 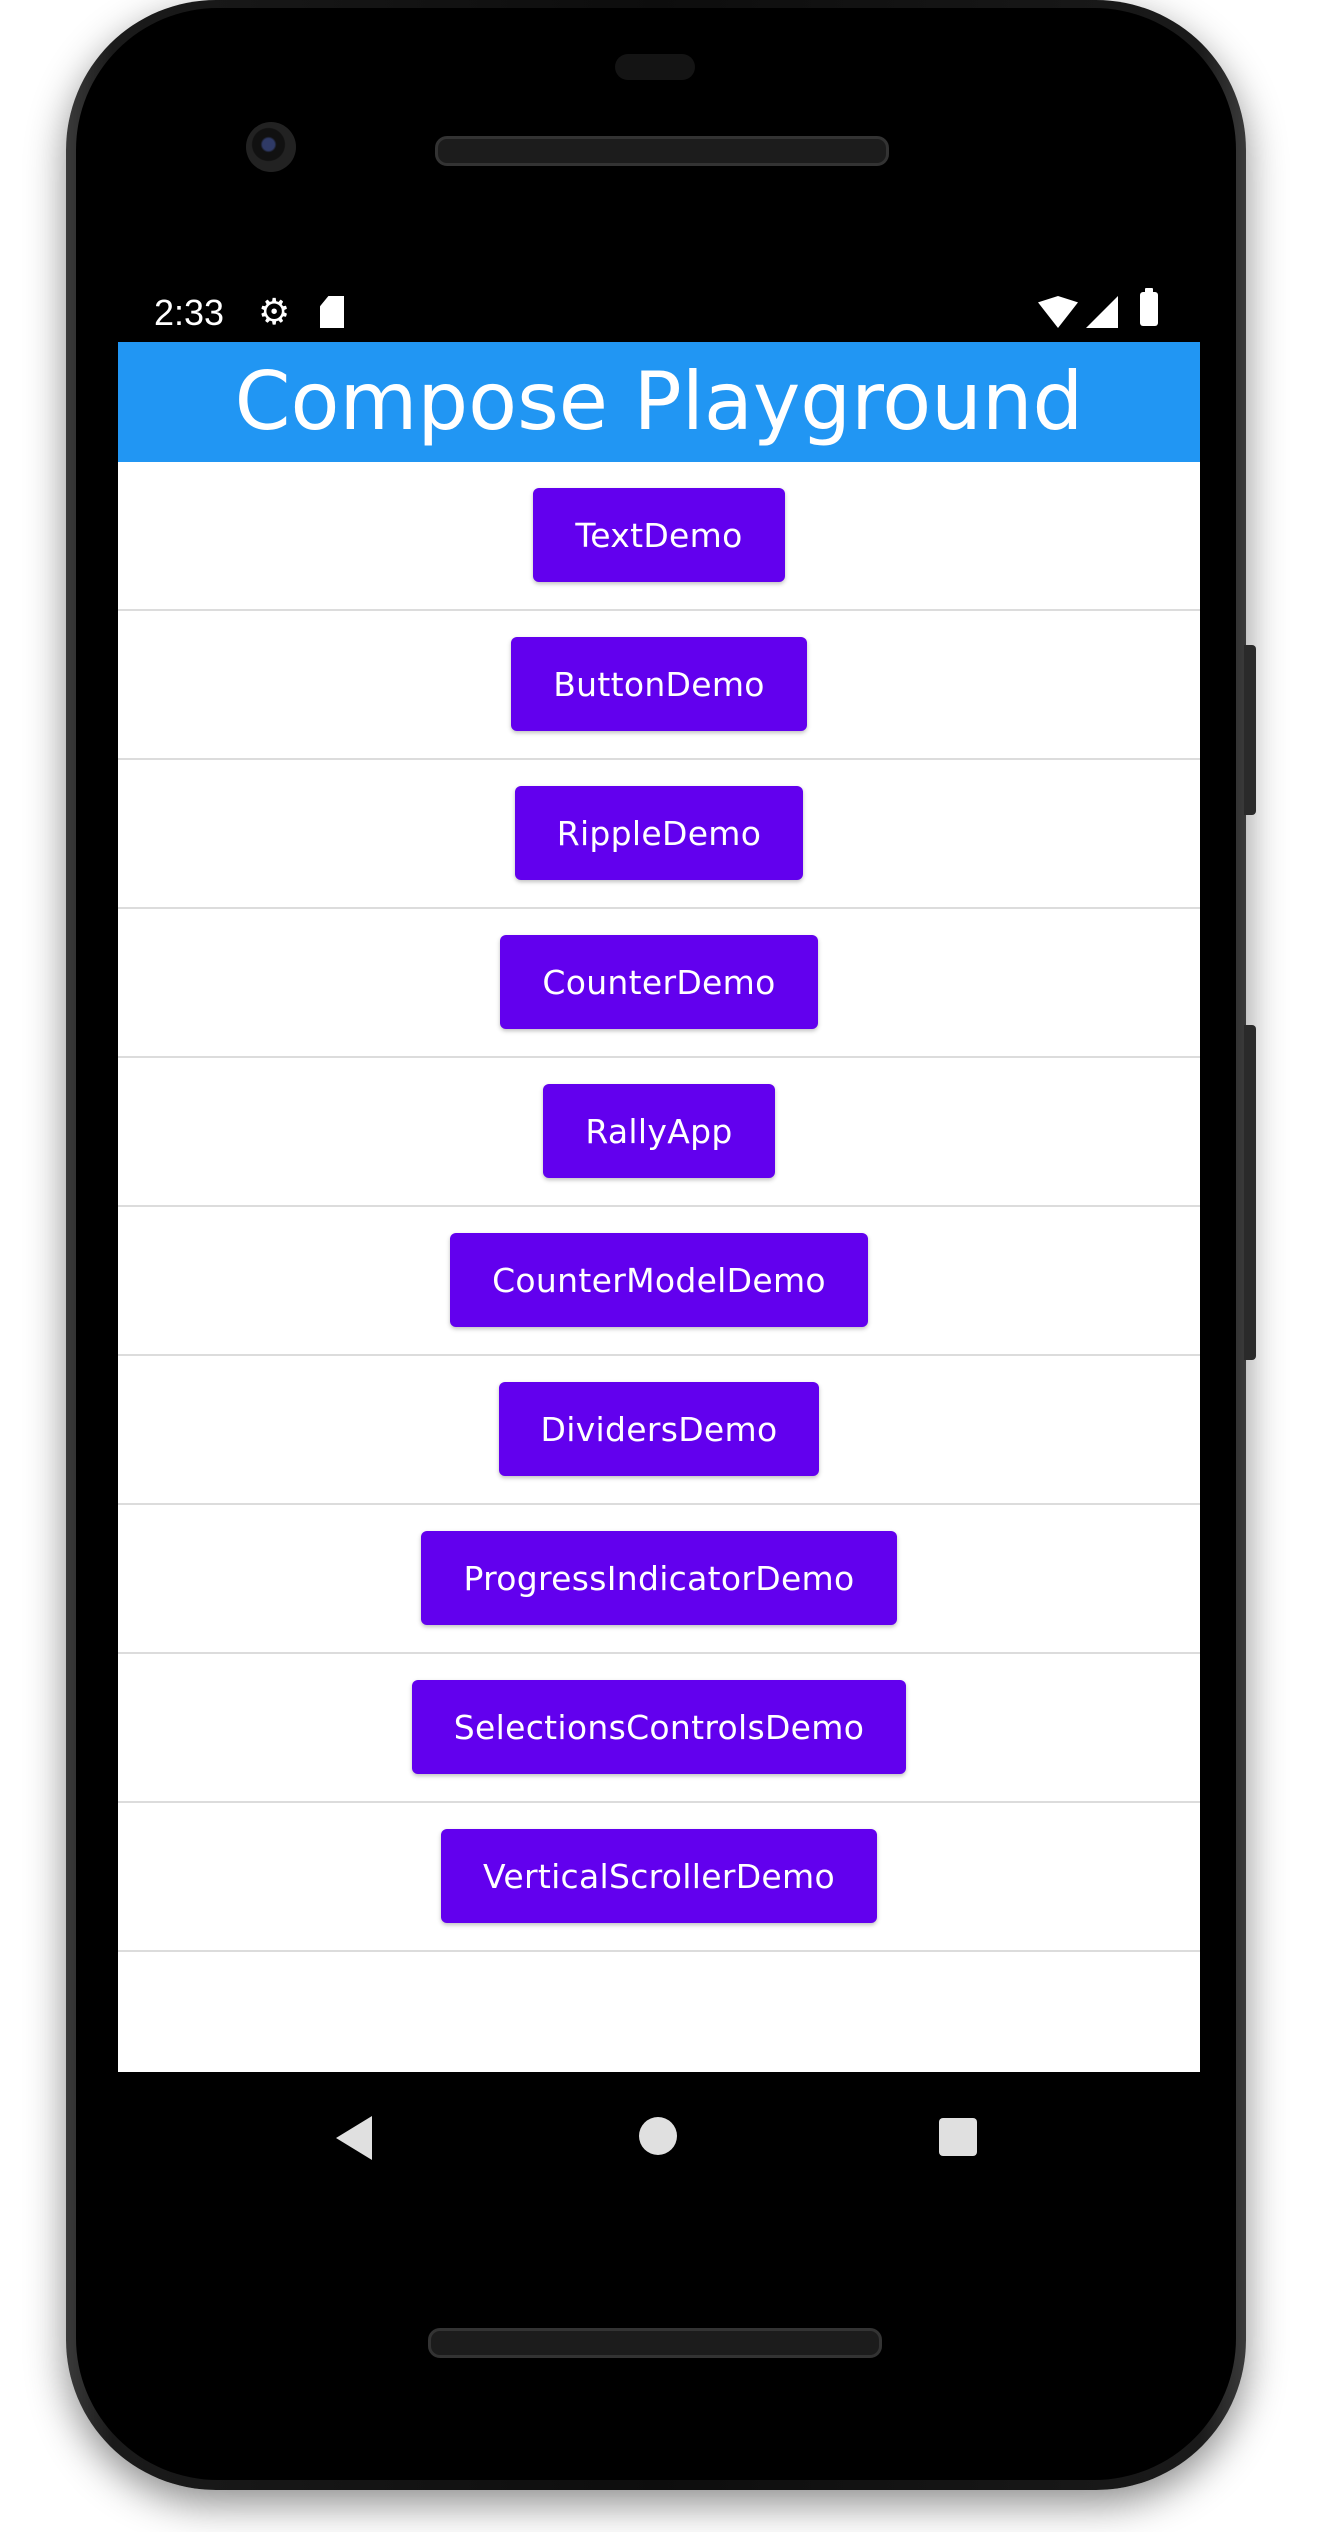 I want to click on list-item: ButtonDemo, so click(x=659, y=685).